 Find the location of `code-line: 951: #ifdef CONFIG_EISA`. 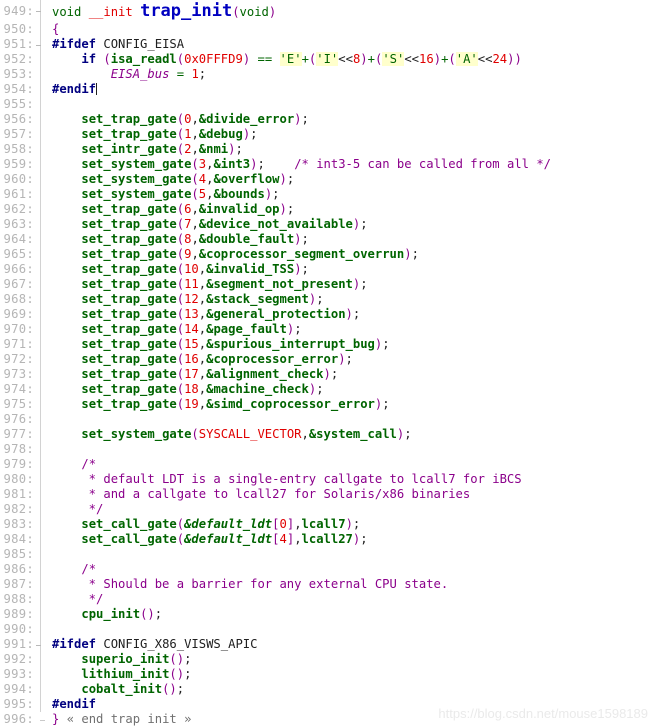

code-line: 951: #ifdef CONFIG_EISA is located at coordinates (327, 44).